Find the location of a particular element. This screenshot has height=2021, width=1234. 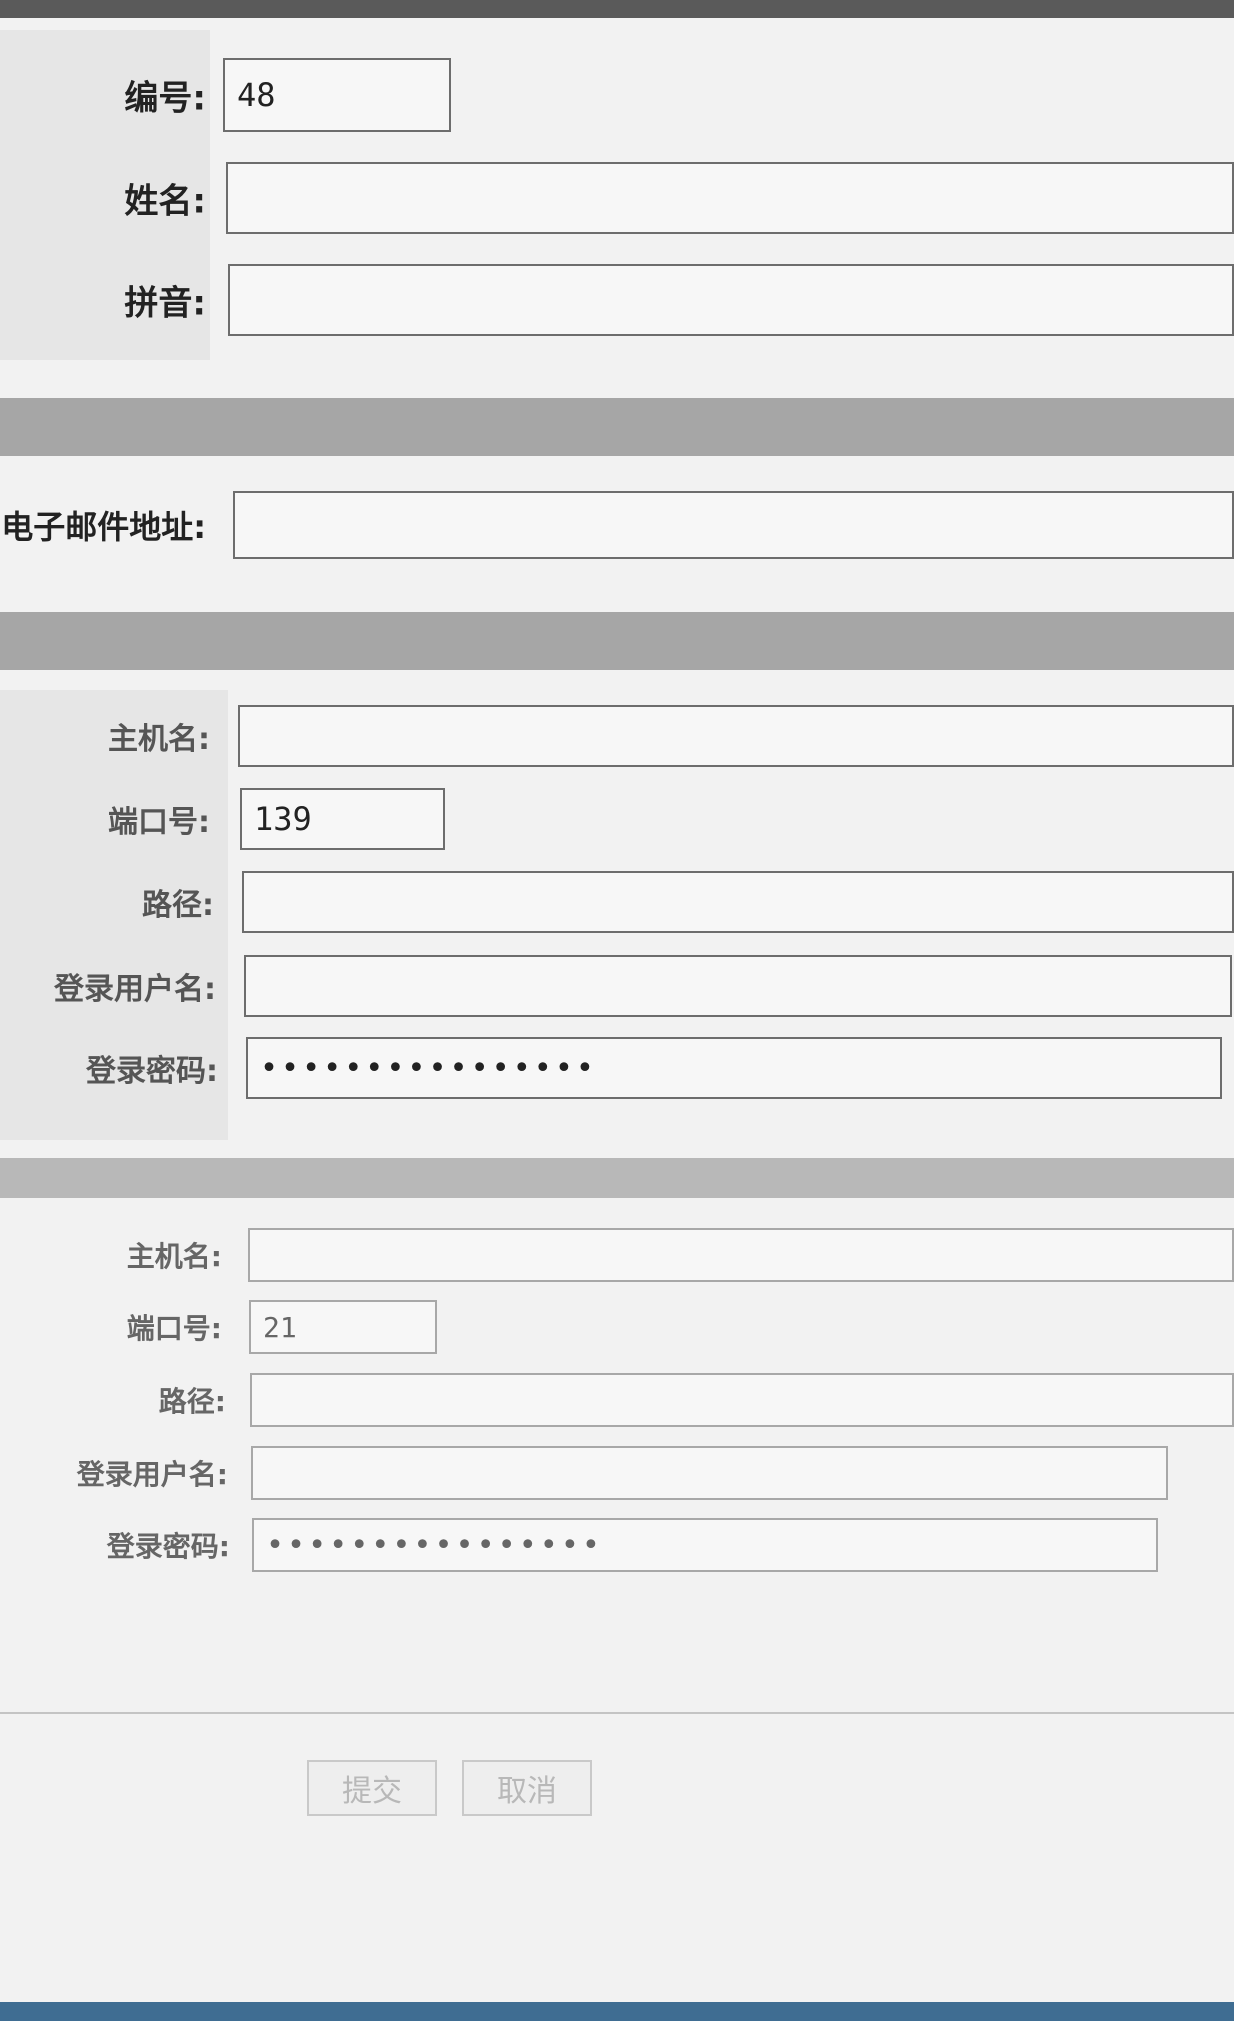

pinyin-label: 拼音: is located at coordinates (165, 303).